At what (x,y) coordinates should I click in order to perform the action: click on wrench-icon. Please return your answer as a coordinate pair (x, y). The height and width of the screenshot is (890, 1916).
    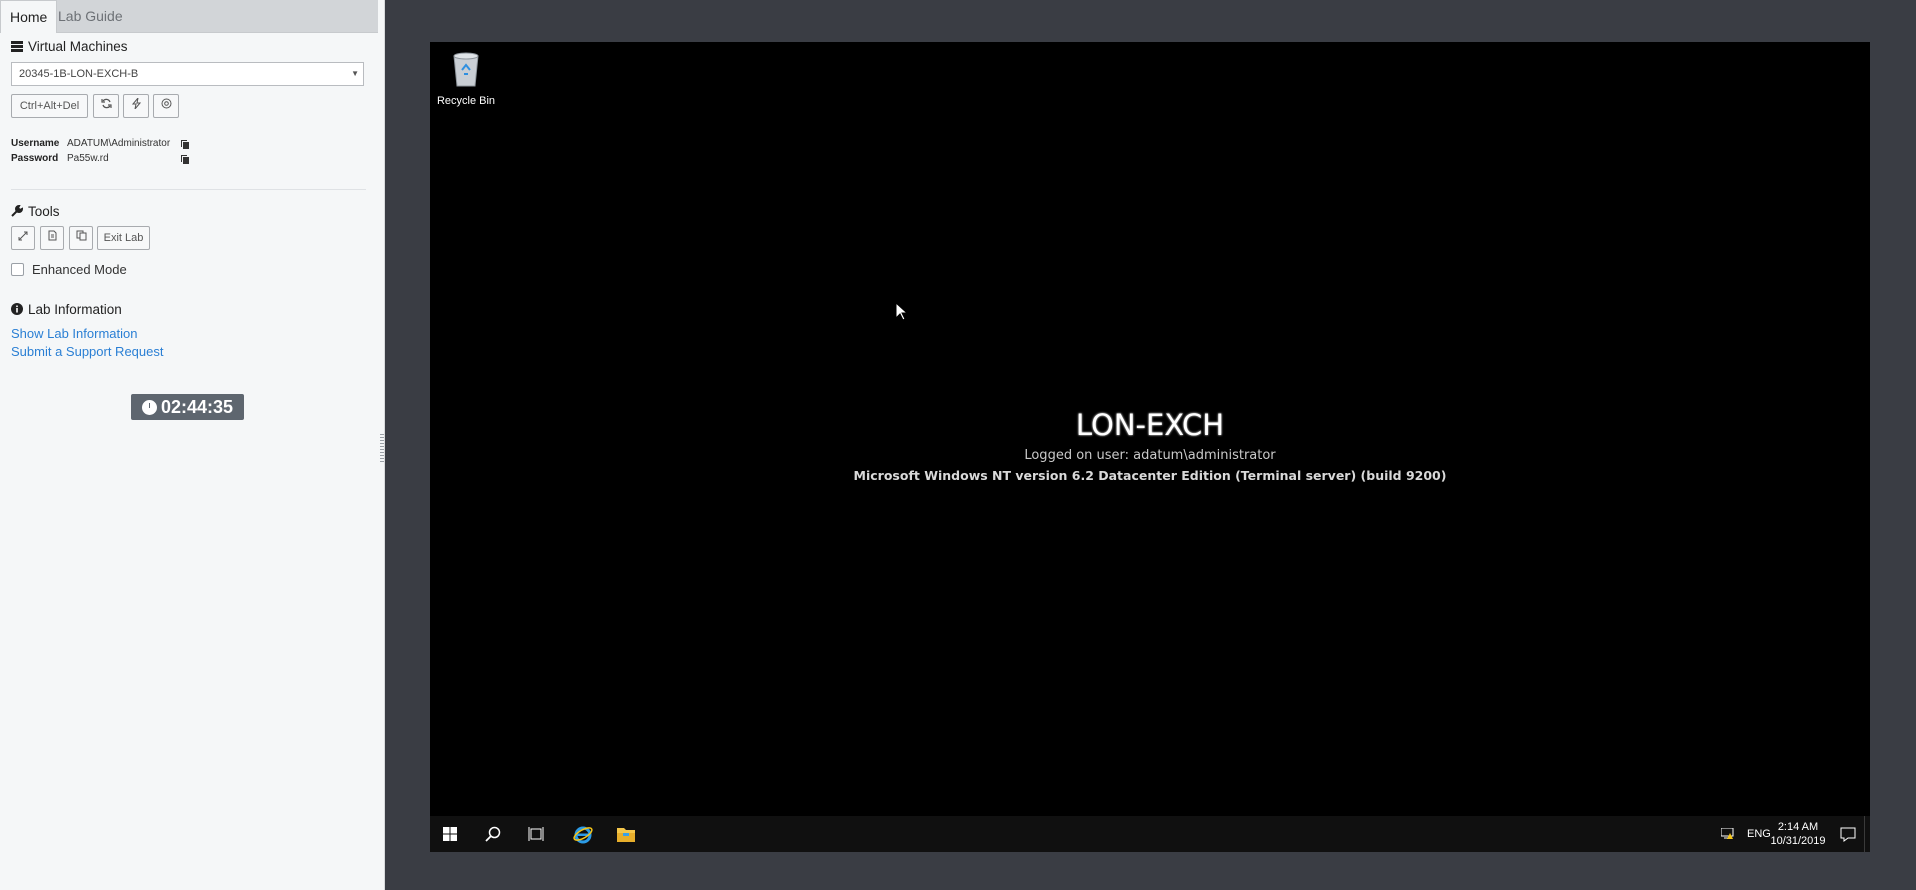
    Looking at the image, I should click on (18, 212).